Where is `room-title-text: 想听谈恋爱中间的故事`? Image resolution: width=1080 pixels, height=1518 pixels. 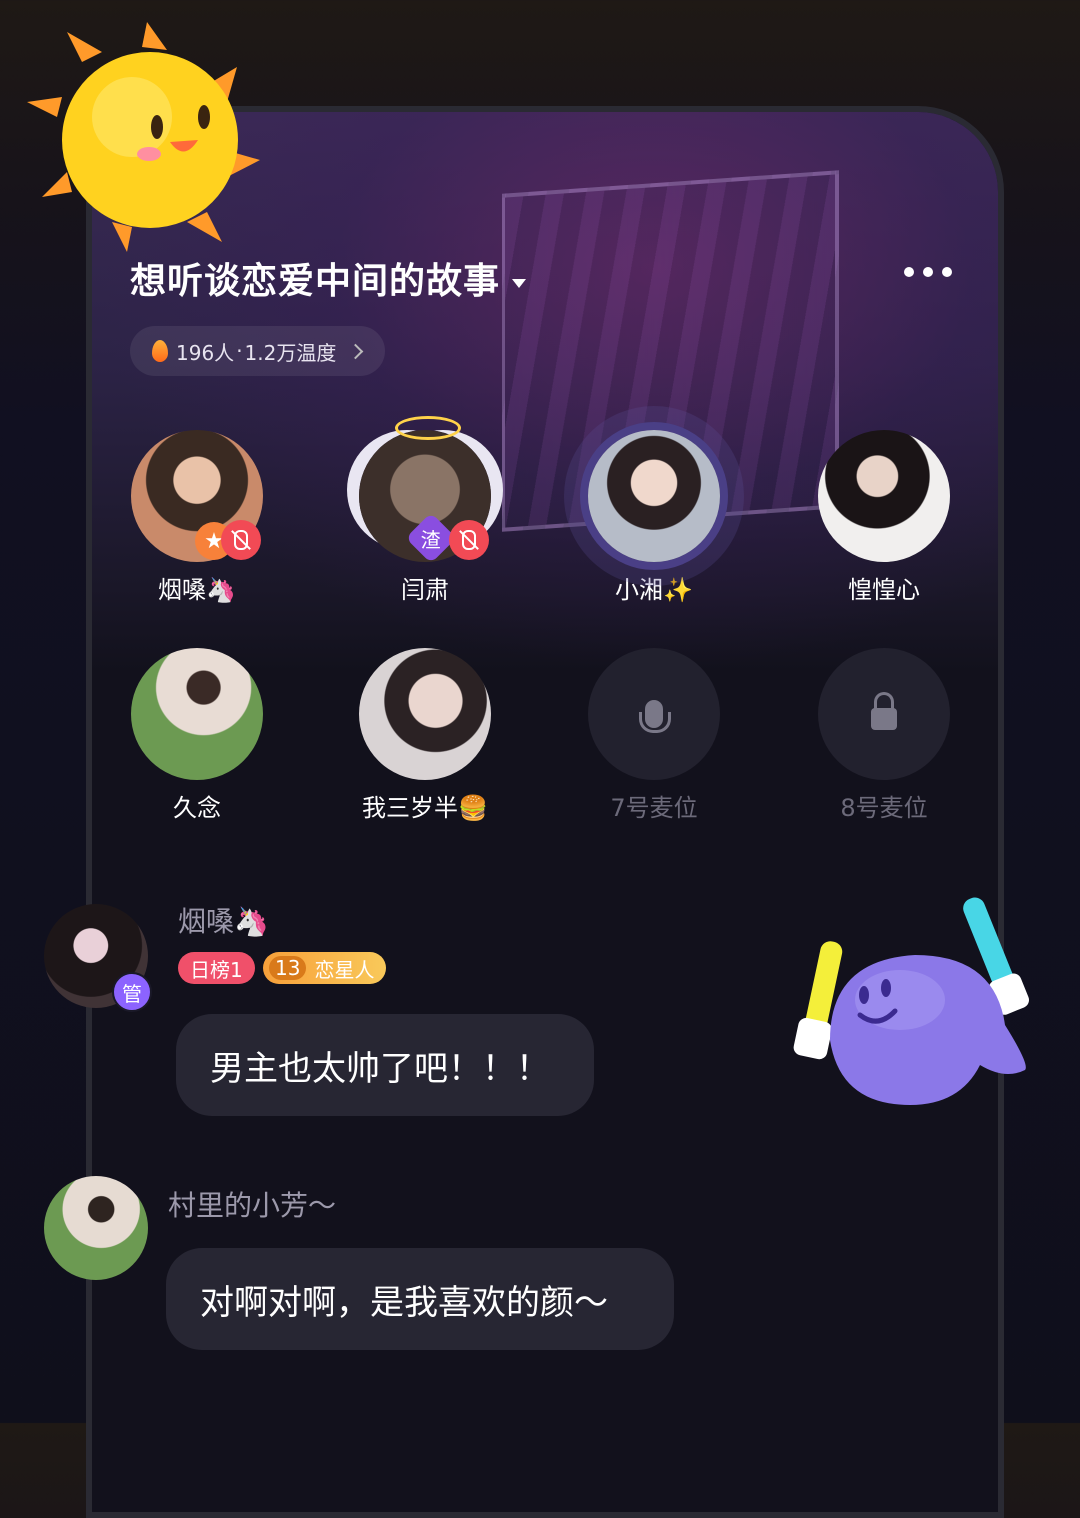 room-title-text: 想听谈恋爱中间的故事 is located at coordinates (315, 281).